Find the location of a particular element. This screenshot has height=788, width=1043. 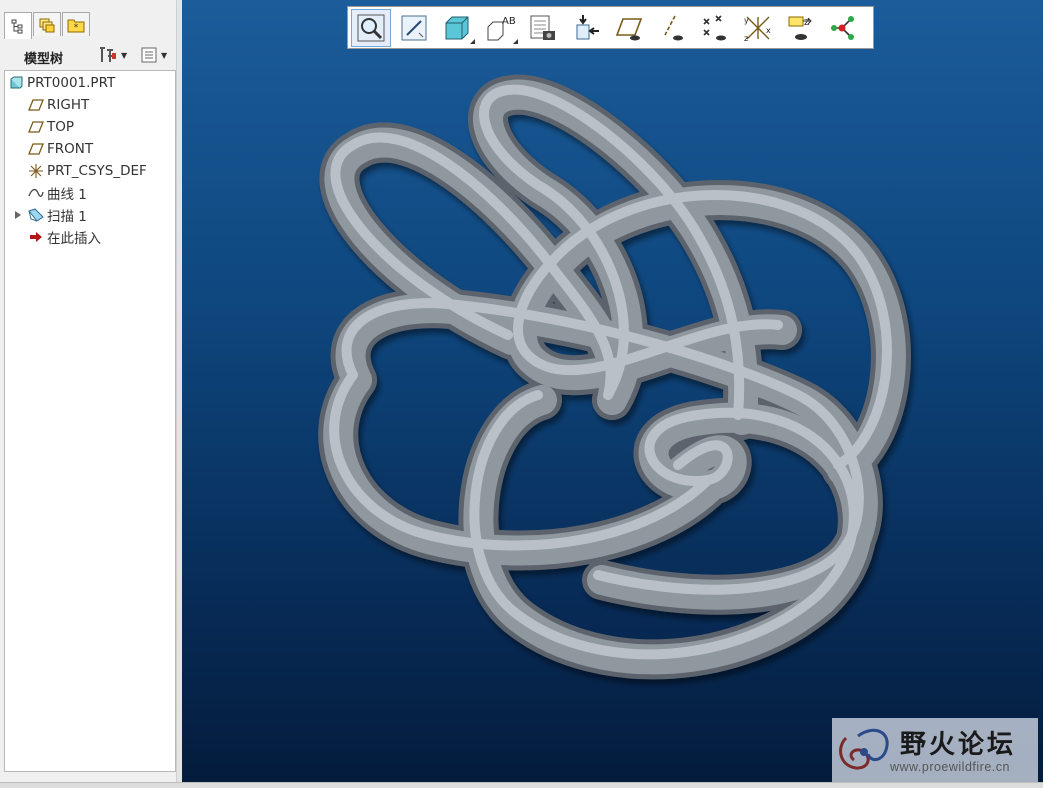

svg-text: Z is located at coordinates (807, 22).